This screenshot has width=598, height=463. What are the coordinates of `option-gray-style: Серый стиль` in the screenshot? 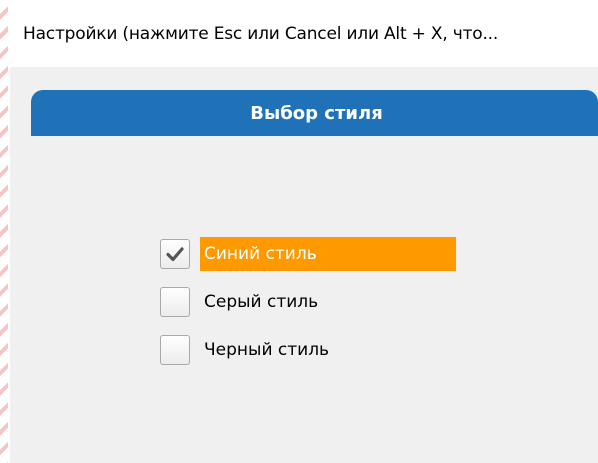 It's located at (308, 302).